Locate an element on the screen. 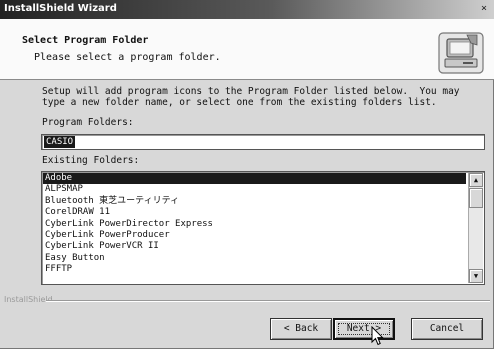 Image resolution: width=494 pixels, height=349 pixels. scroll-down-icon: ▼ is located at coordinates (476, 276).